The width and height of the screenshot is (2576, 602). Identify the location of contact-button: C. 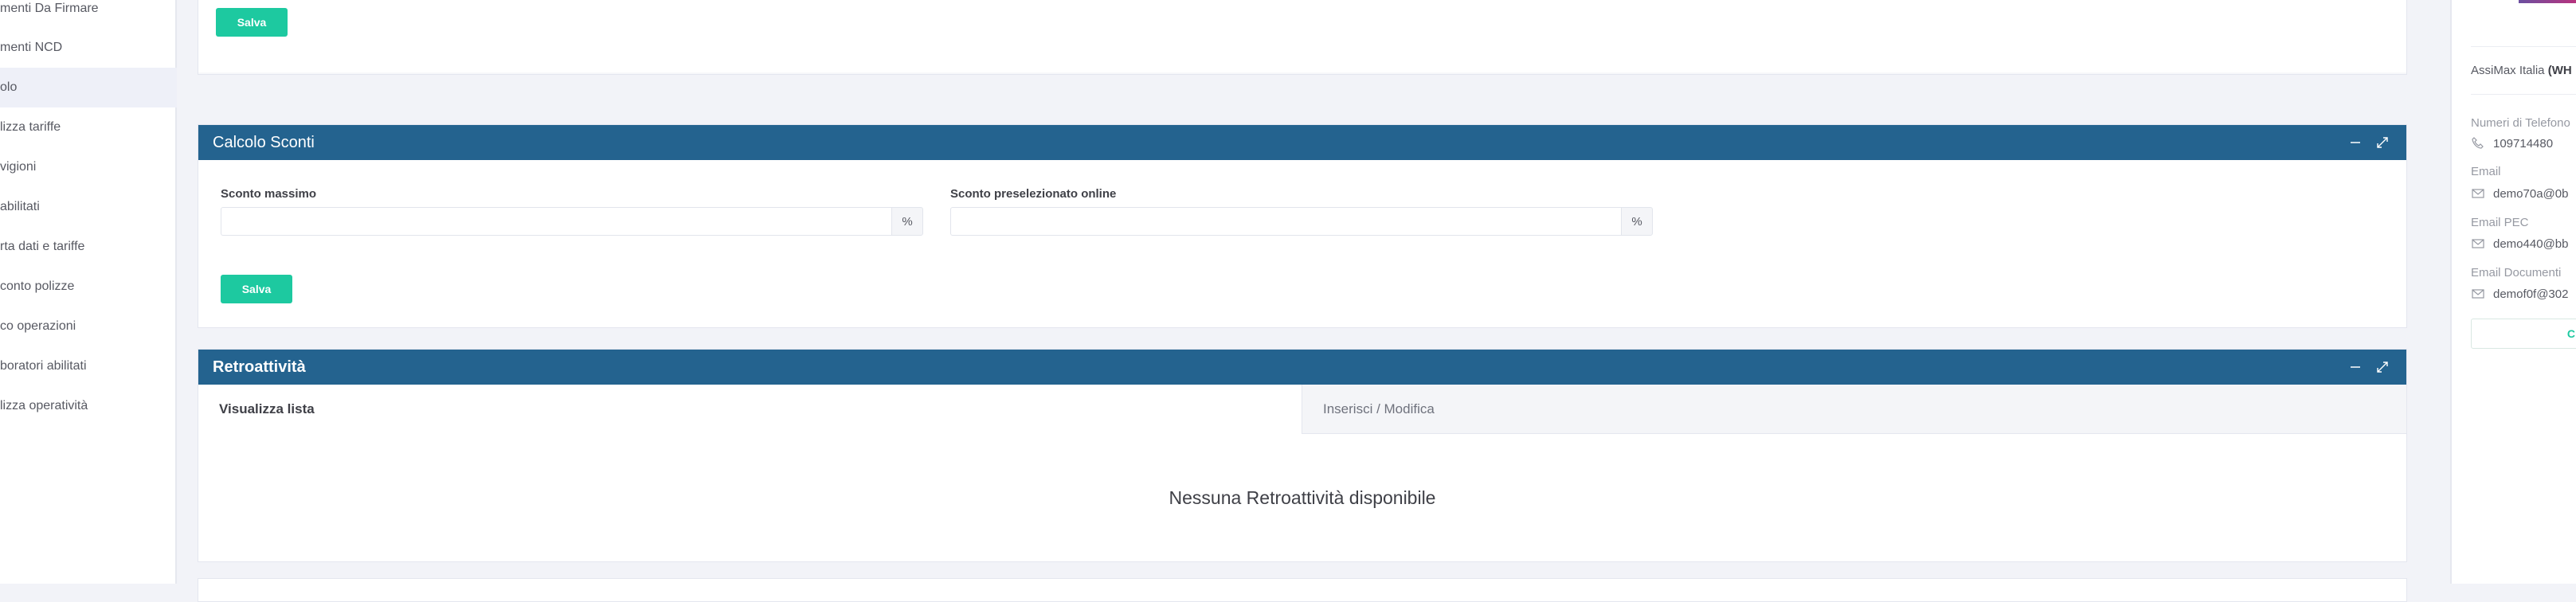
(2523, 334).